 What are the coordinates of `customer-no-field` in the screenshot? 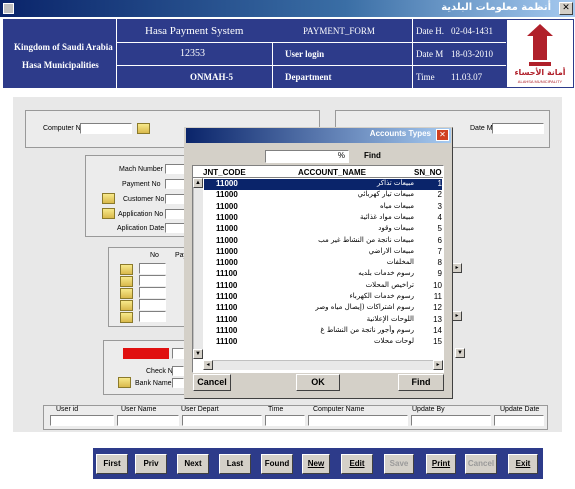 It's located at (175, 199).